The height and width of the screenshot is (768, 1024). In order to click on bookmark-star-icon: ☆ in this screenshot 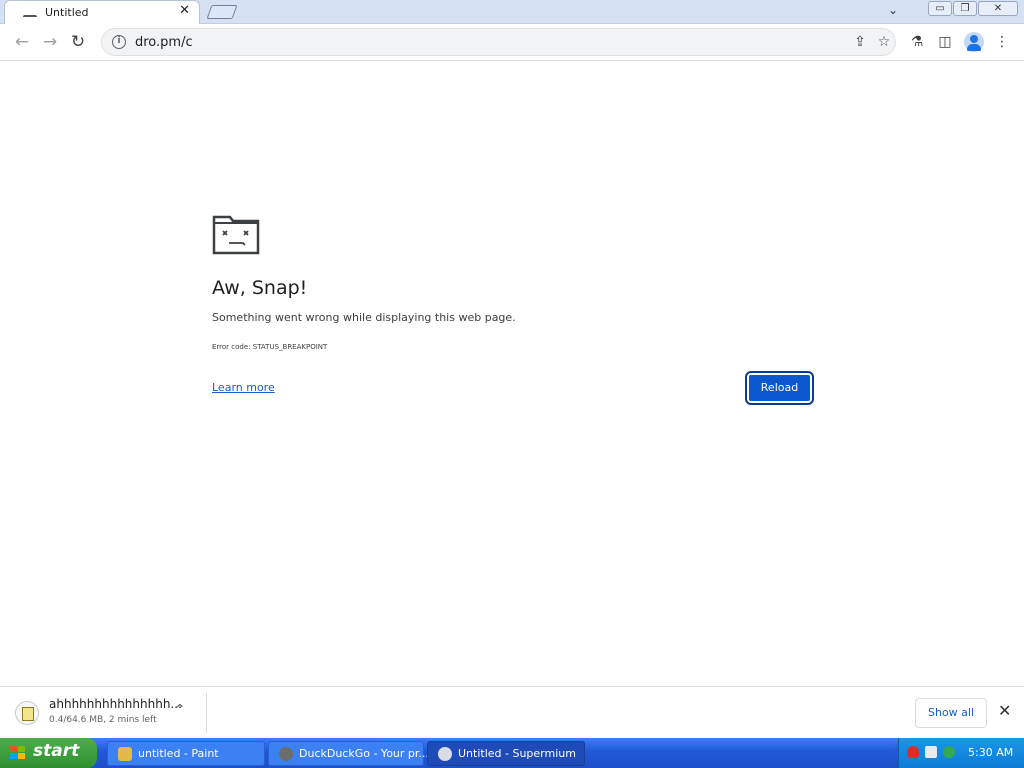, I will do `click(884, 42)`.